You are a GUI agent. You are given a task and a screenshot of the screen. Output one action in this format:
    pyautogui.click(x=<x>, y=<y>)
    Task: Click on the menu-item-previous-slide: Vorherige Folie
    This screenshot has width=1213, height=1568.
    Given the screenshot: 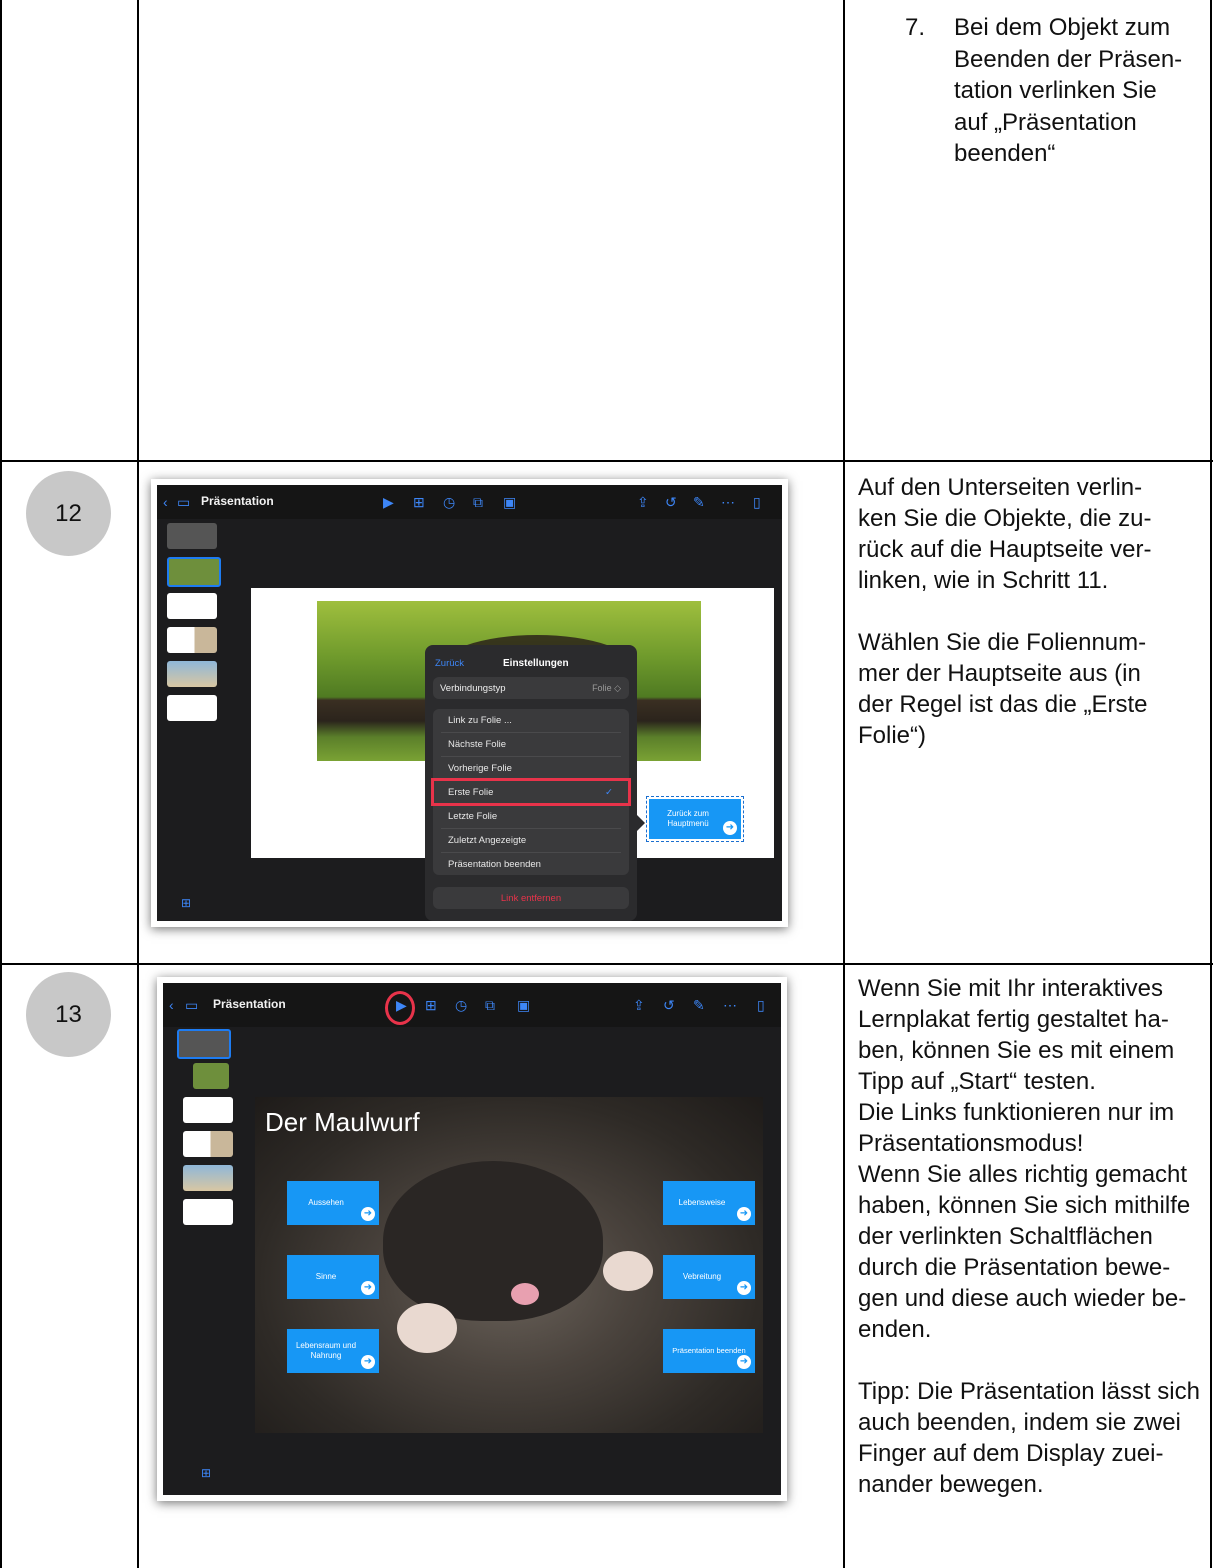 What is the action you would take?
    pyautogui.click(x=531, y=767)
    